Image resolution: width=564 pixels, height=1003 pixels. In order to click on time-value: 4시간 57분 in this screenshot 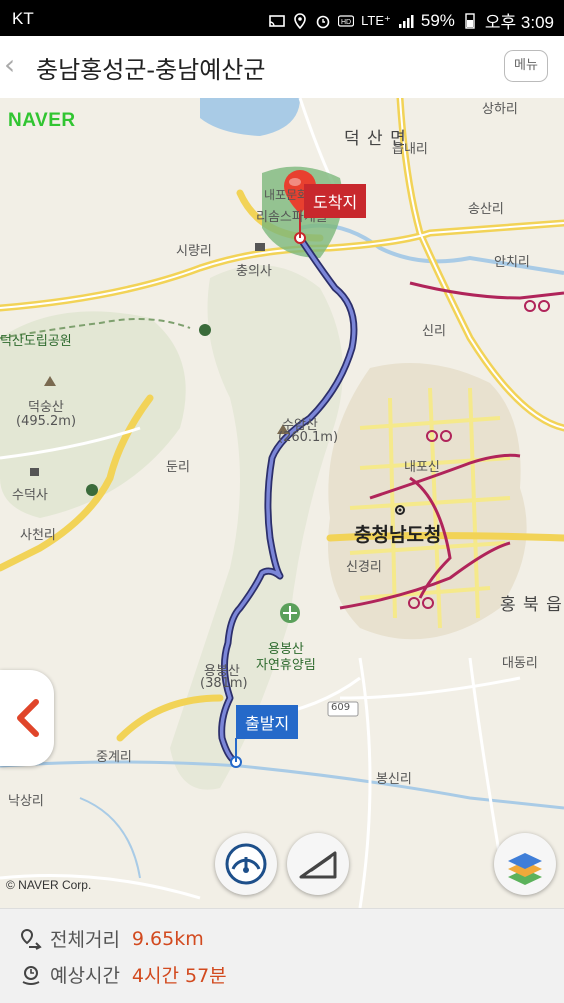, I will do `click(179, 976)`.